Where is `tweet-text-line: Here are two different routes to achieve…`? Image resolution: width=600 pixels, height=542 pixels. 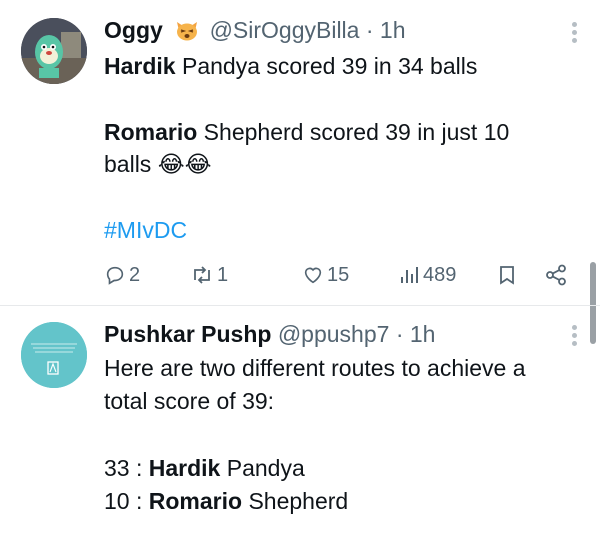
tweet-text-line: Here are two different routes to achieve… is located at coordinates (315, 368).